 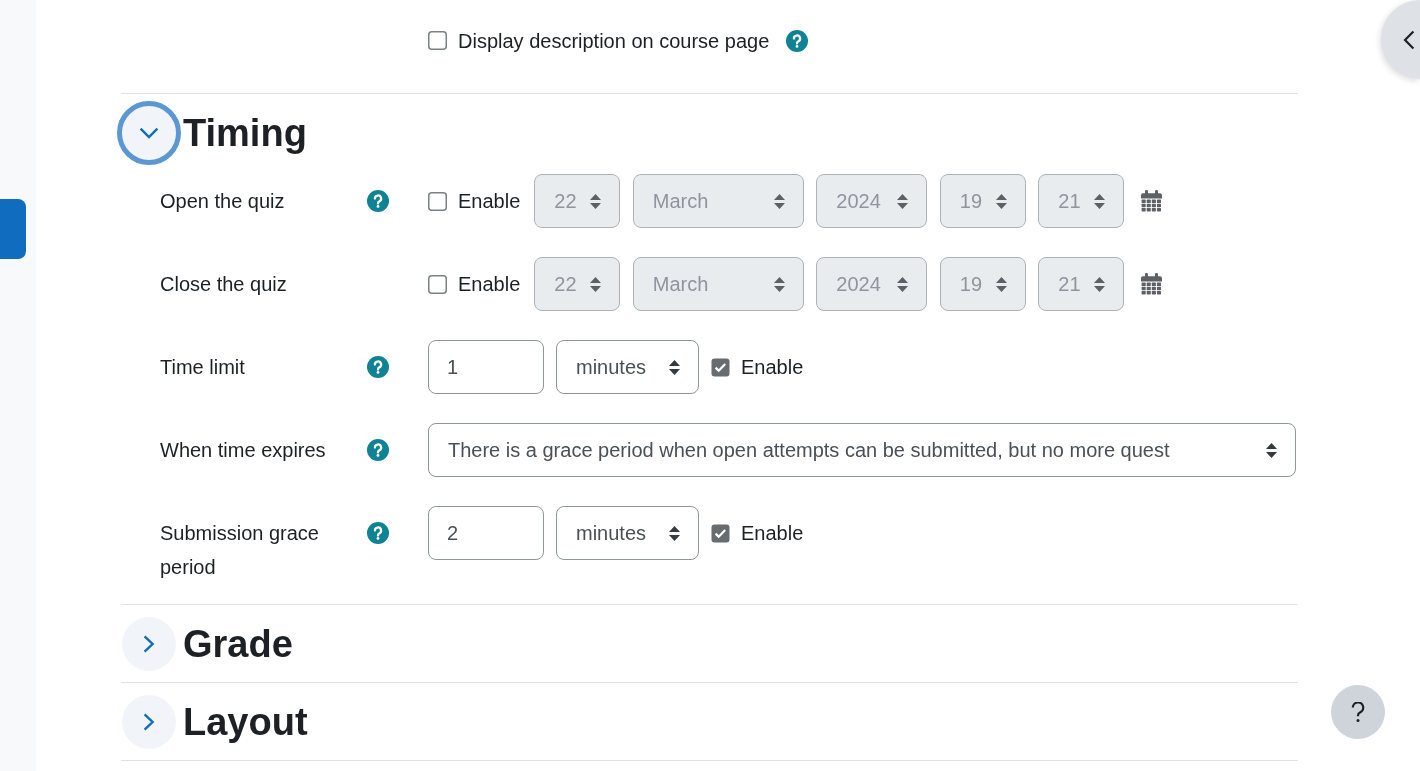 I want to click on collapse-toggle, so click(x=149, y=133).